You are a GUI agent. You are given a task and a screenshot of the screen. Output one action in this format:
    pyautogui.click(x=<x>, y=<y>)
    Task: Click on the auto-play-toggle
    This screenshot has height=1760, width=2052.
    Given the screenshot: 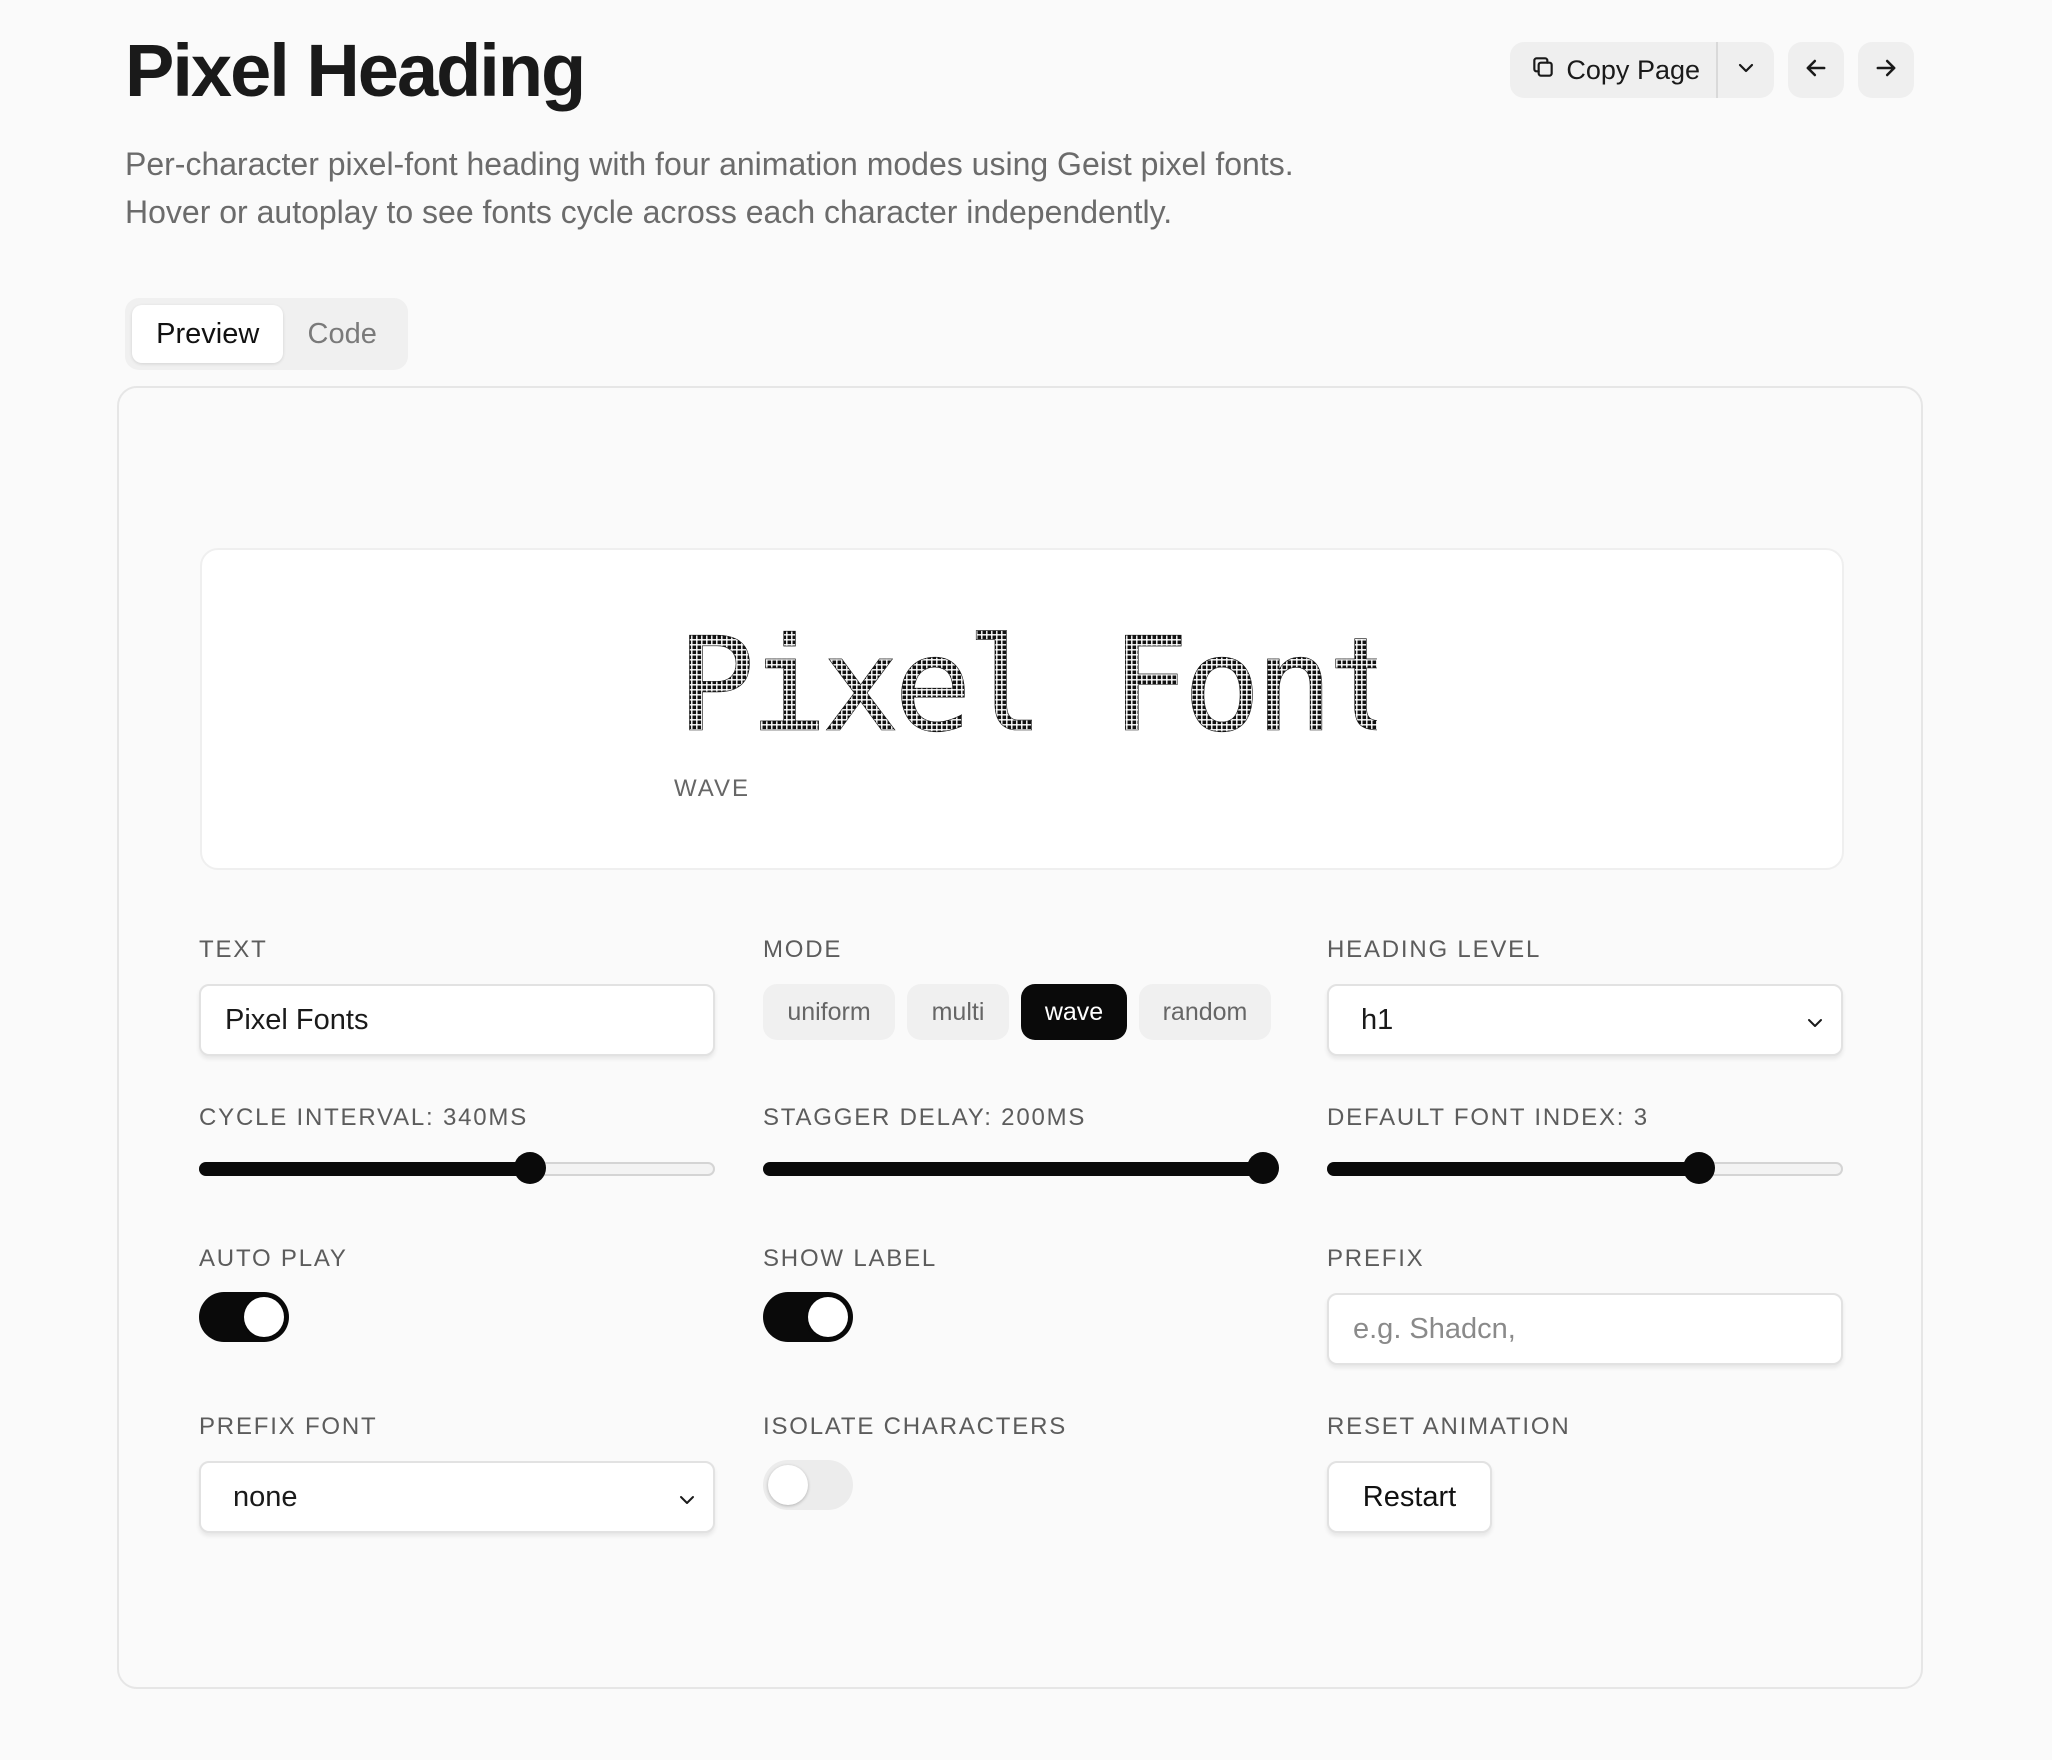 What is the action you would take?
    pyautogui.click(x=244, y=1317)
    